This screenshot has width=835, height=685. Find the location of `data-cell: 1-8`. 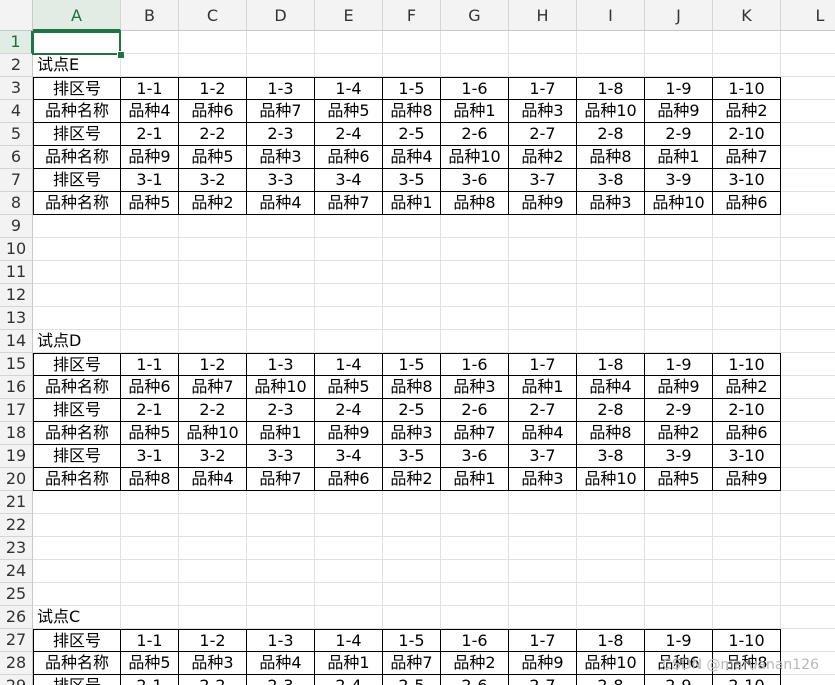

data-cell: 1-8 is located at coordinates (611, 364).